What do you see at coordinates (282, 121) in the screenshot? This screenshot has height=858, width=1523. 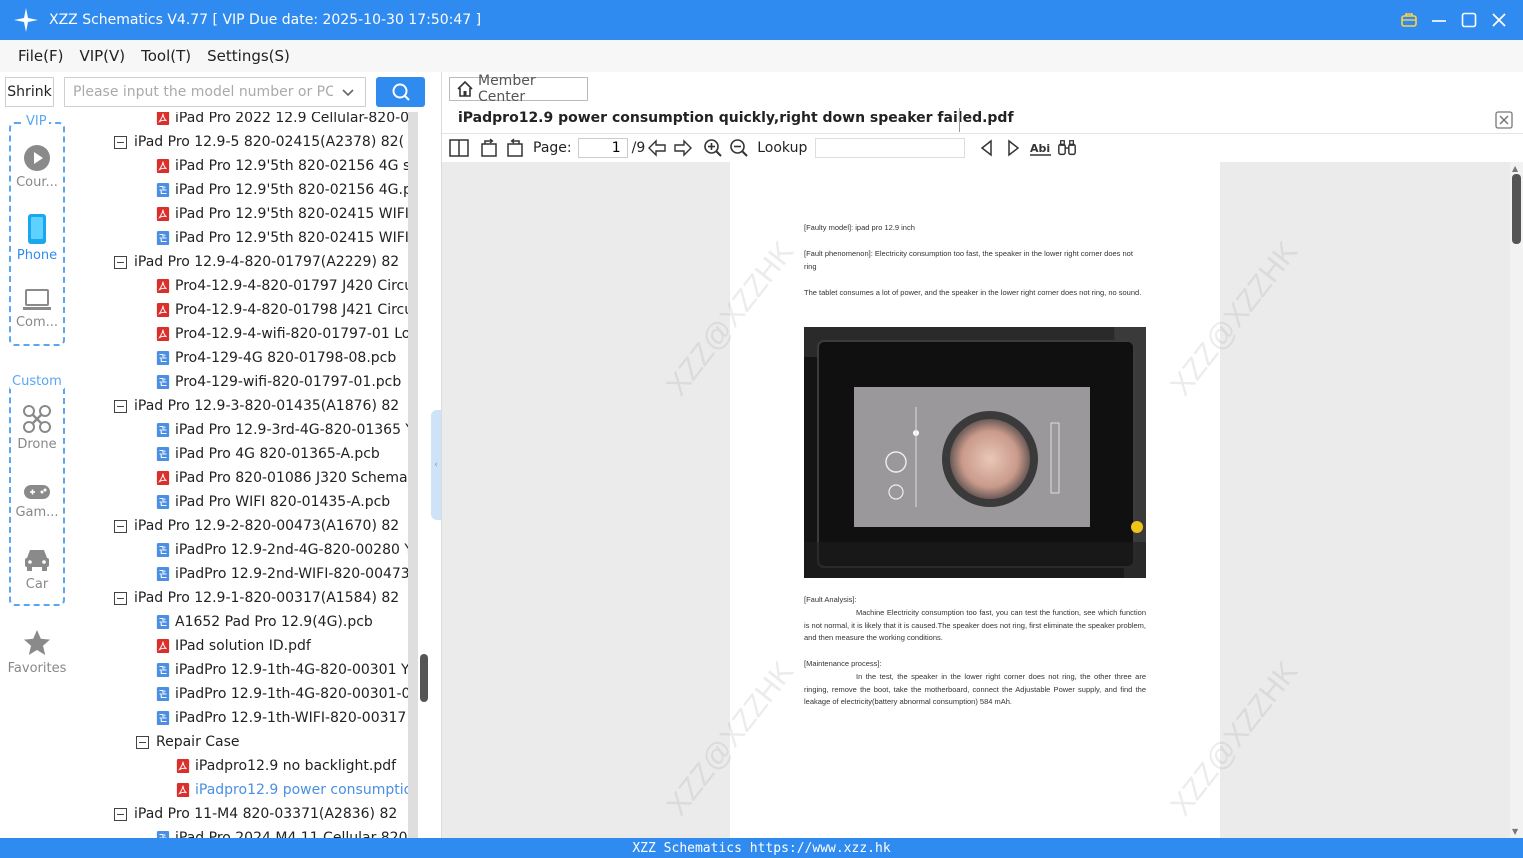 I see `tree-file: iPad Pro 2022 12.9 Cellular-820-03` at bounding box center [282, 121].